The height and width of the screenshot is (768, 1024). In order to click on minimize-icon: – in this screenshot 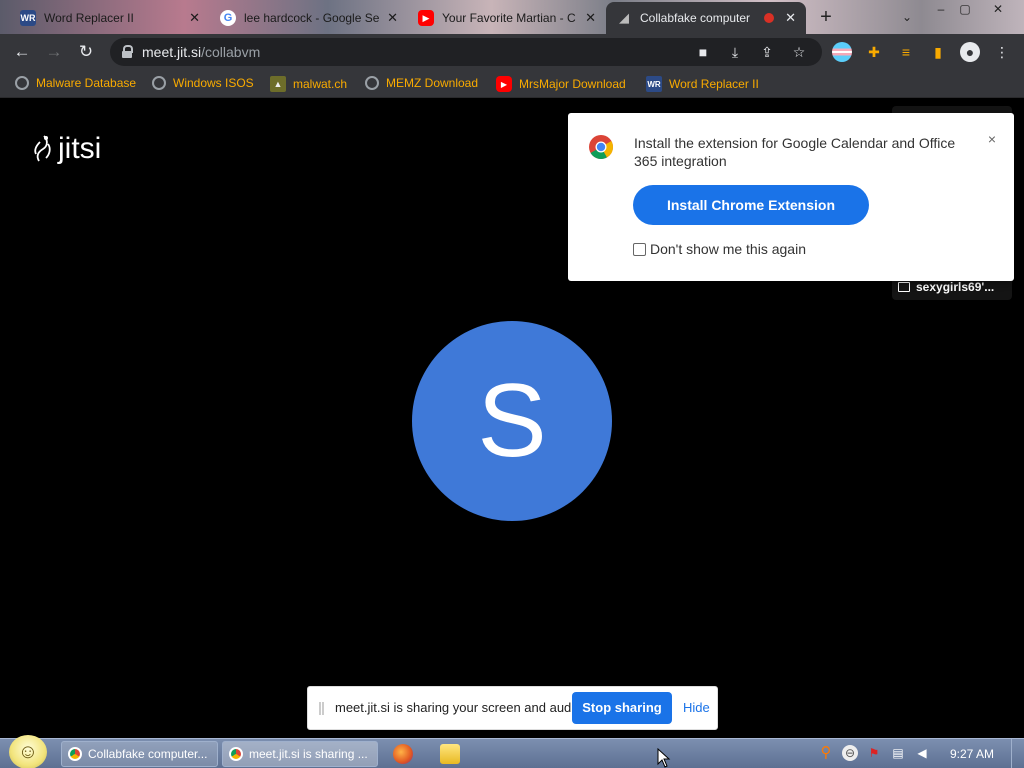, I will do `click(941, 9)`.